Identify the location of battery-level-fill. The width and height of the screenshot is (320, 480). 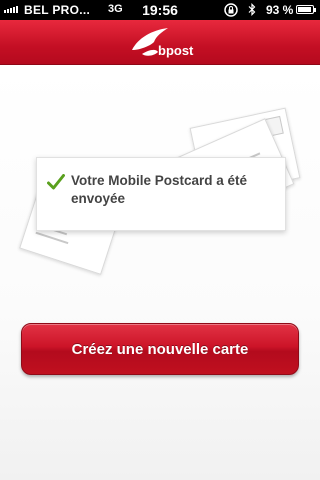
(304, 9).